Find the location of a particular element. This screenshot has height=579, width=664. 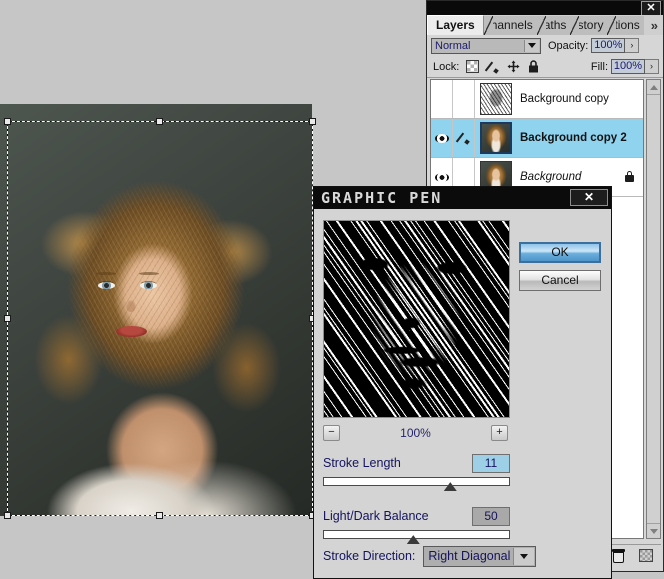

zoom-in-button: + is located at coordinates (499, 433).